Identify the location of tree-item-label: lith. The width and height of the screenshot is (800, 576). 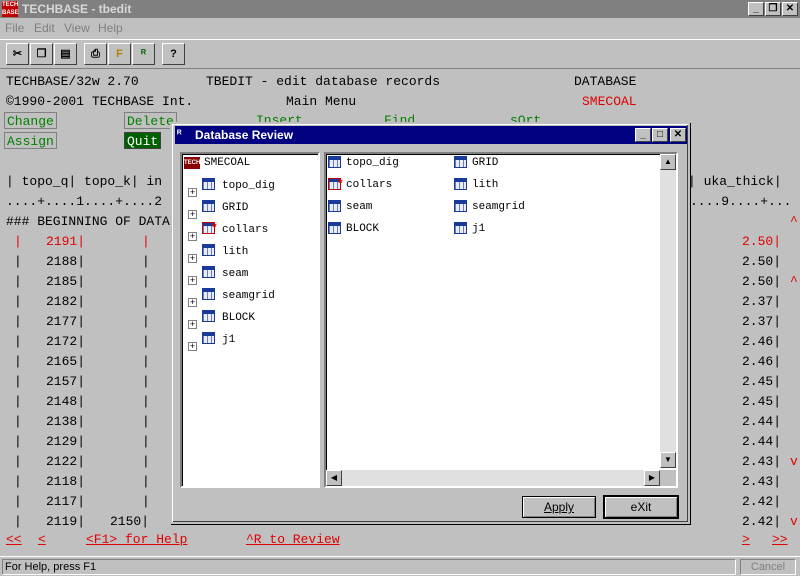
(235, 252).